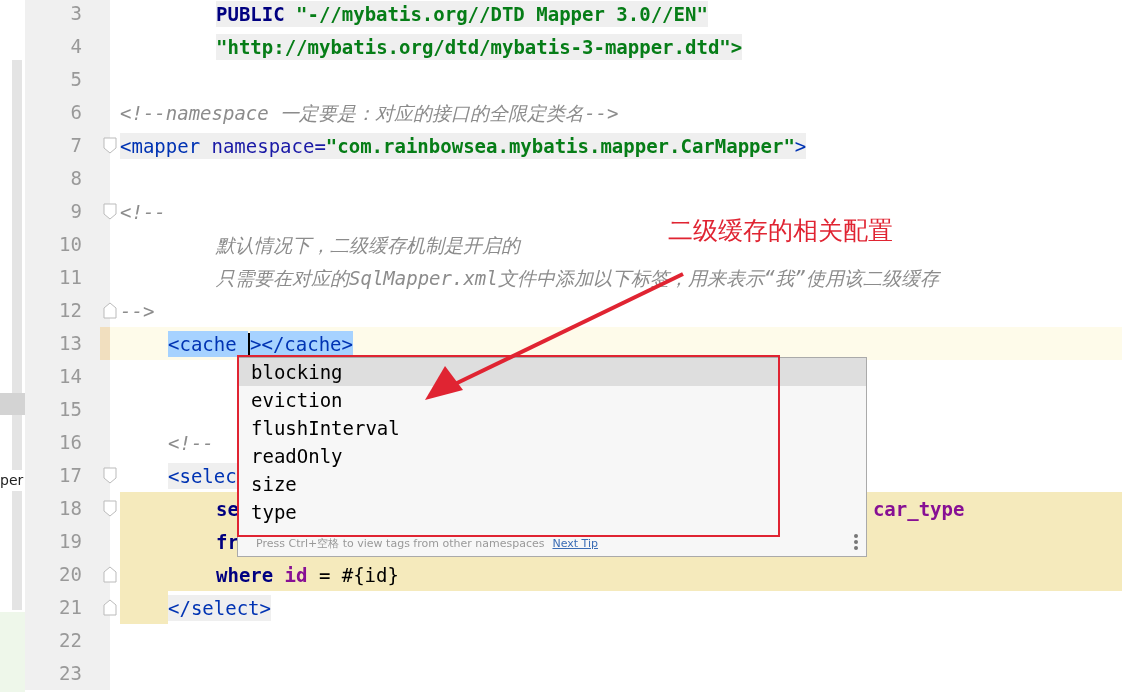 The width and height of the screenshot is (1122, 692). What do you see at coordinates (369, 113) in the screenshot?
I see `code-line: <!--namespace 一定要是：对应的接口的全限定类名-->` at bounding box center [369, 113].